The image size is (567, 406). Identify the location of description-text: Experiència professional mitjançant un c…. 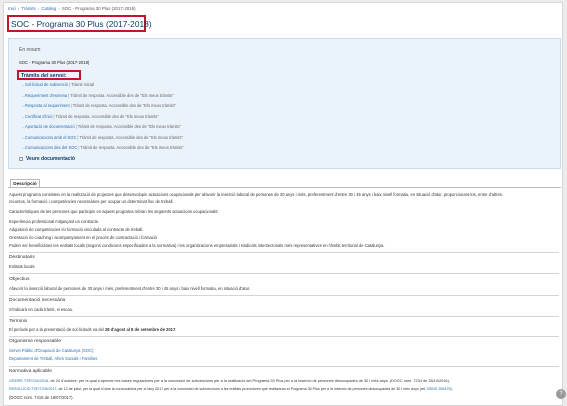
(54, 221).